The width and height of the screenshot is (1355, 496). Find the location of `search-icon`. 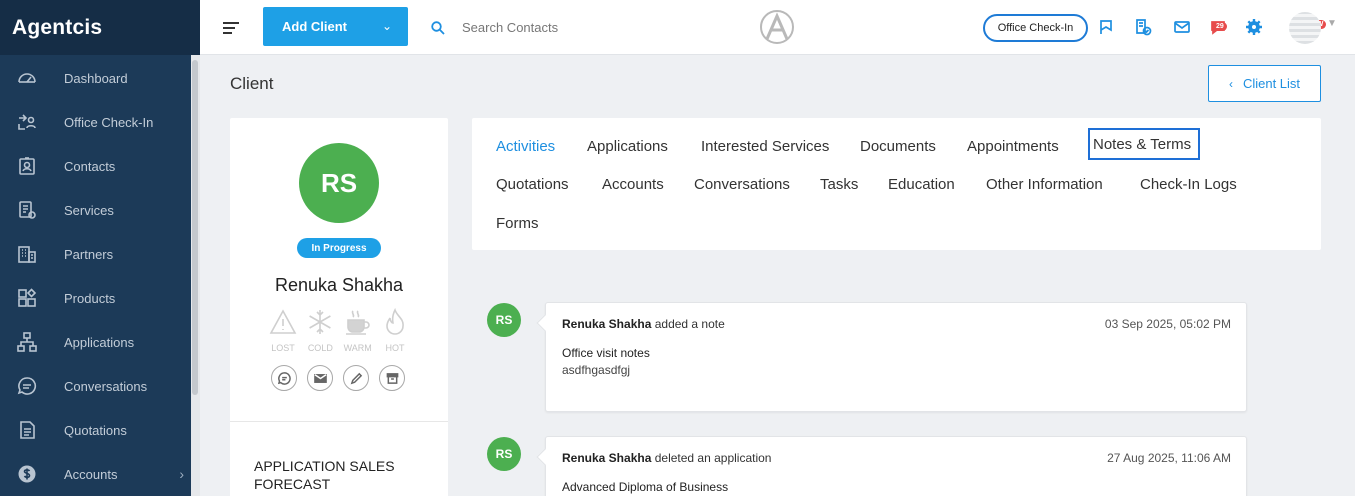

search-icon is located at coordinates (438, 28).